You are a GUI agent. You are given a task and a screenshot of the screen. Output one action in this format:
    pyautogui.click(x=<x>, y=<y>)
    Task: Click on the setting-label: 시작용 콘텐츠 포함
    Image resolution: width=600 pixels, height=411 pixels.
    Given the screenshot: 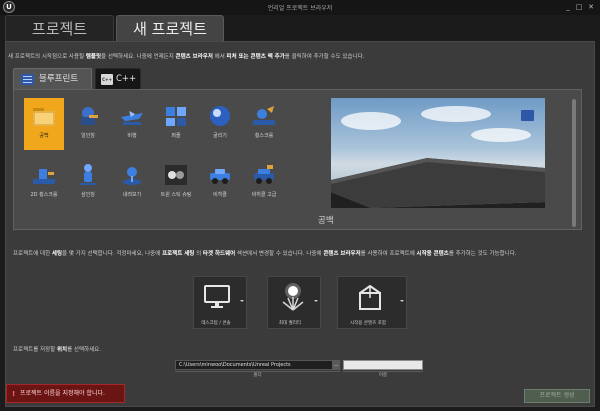 What is the action you would take?
    pyautogui.click(x=368, y=323)
    